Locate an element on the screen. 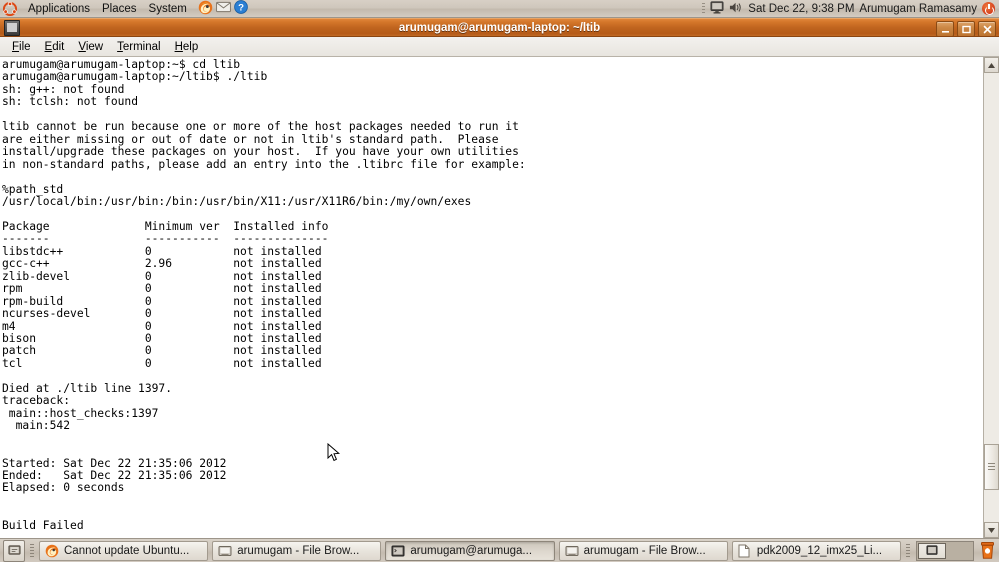 The height and width of the screenshot is (562, 999). maximize-icon is located at coordinates (966, 28).